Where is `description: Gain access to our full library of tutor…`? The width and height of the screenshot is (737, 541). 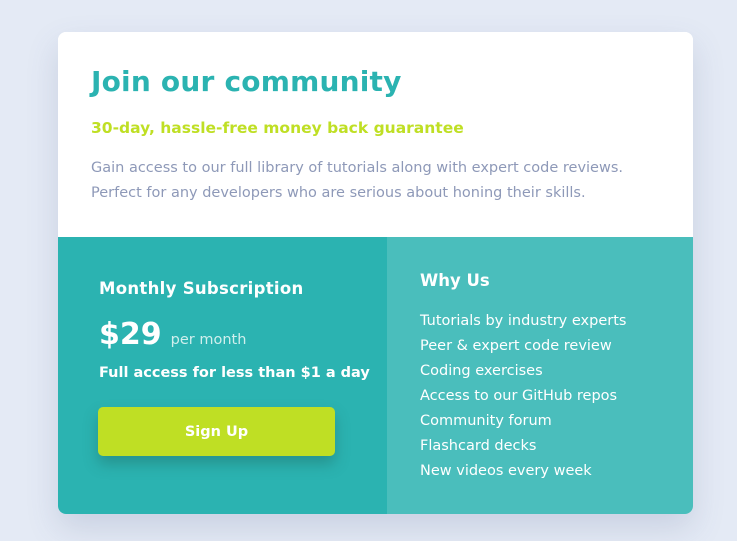 description: Gain access to our full library of tutor… is located at coordinates (371, 181).